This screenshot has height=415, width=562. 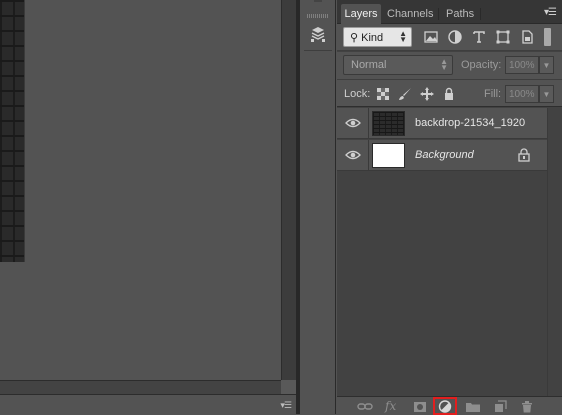 I want to click on layer-lock-icon, so click(x=524, y=155).